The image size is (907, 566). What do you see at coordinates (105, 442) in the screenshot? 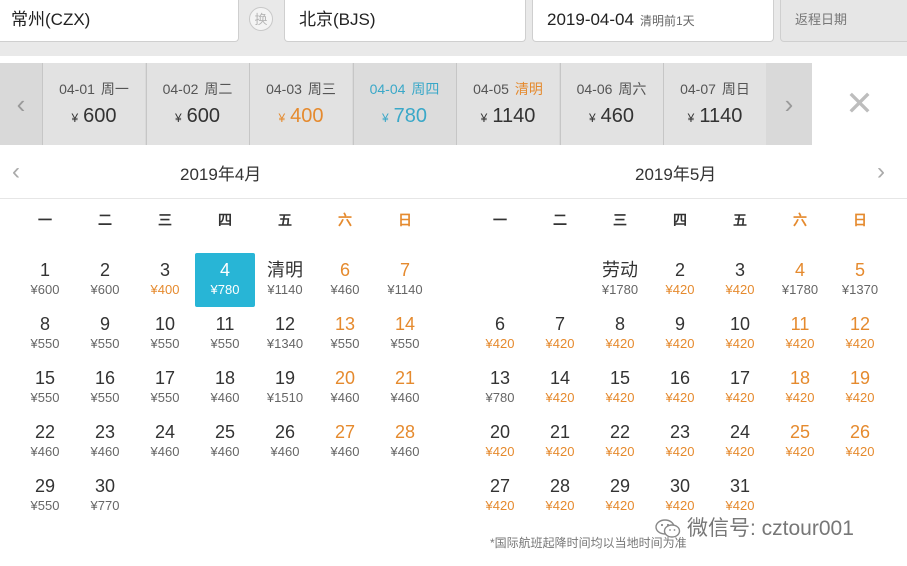
I see `calendar-day: 23 ¥460` at bounding box center [105, 442].